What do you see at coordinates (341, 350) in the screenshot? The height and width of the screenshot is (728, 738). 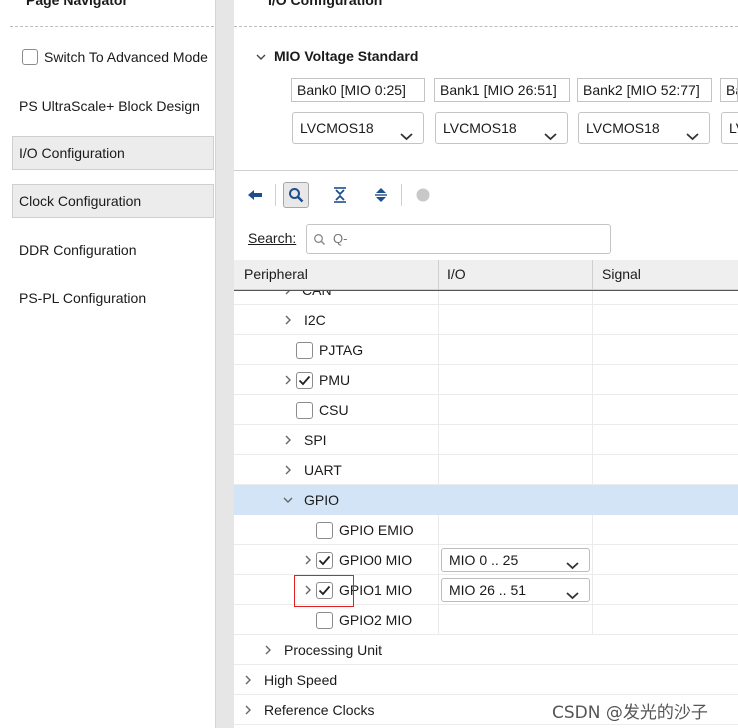 I see `row-label: PJTAG` at bounding box center [341, 350].